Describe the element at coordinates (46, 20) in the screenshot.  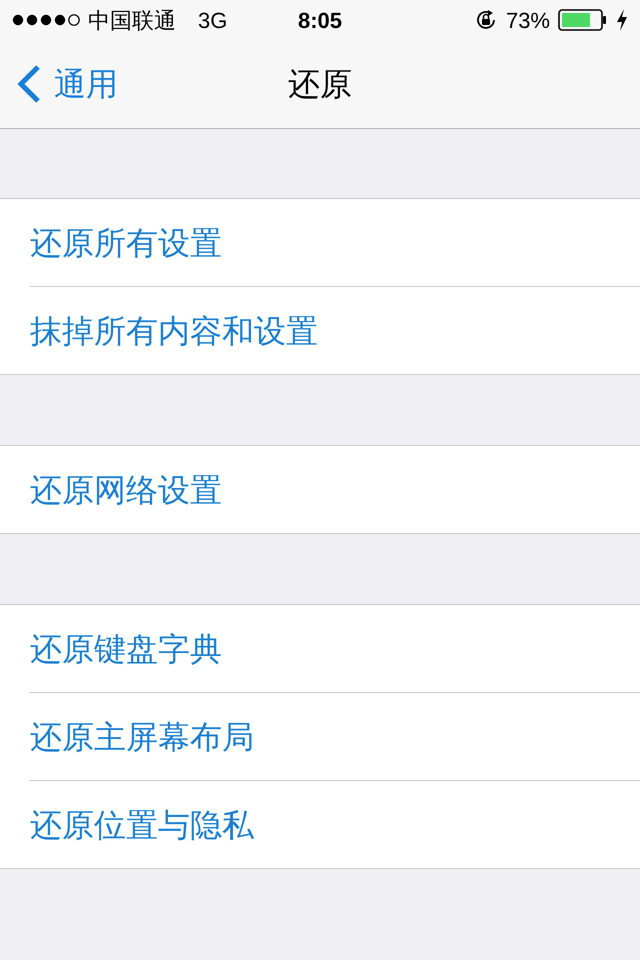
I see `signal-strength-icon` at that location.